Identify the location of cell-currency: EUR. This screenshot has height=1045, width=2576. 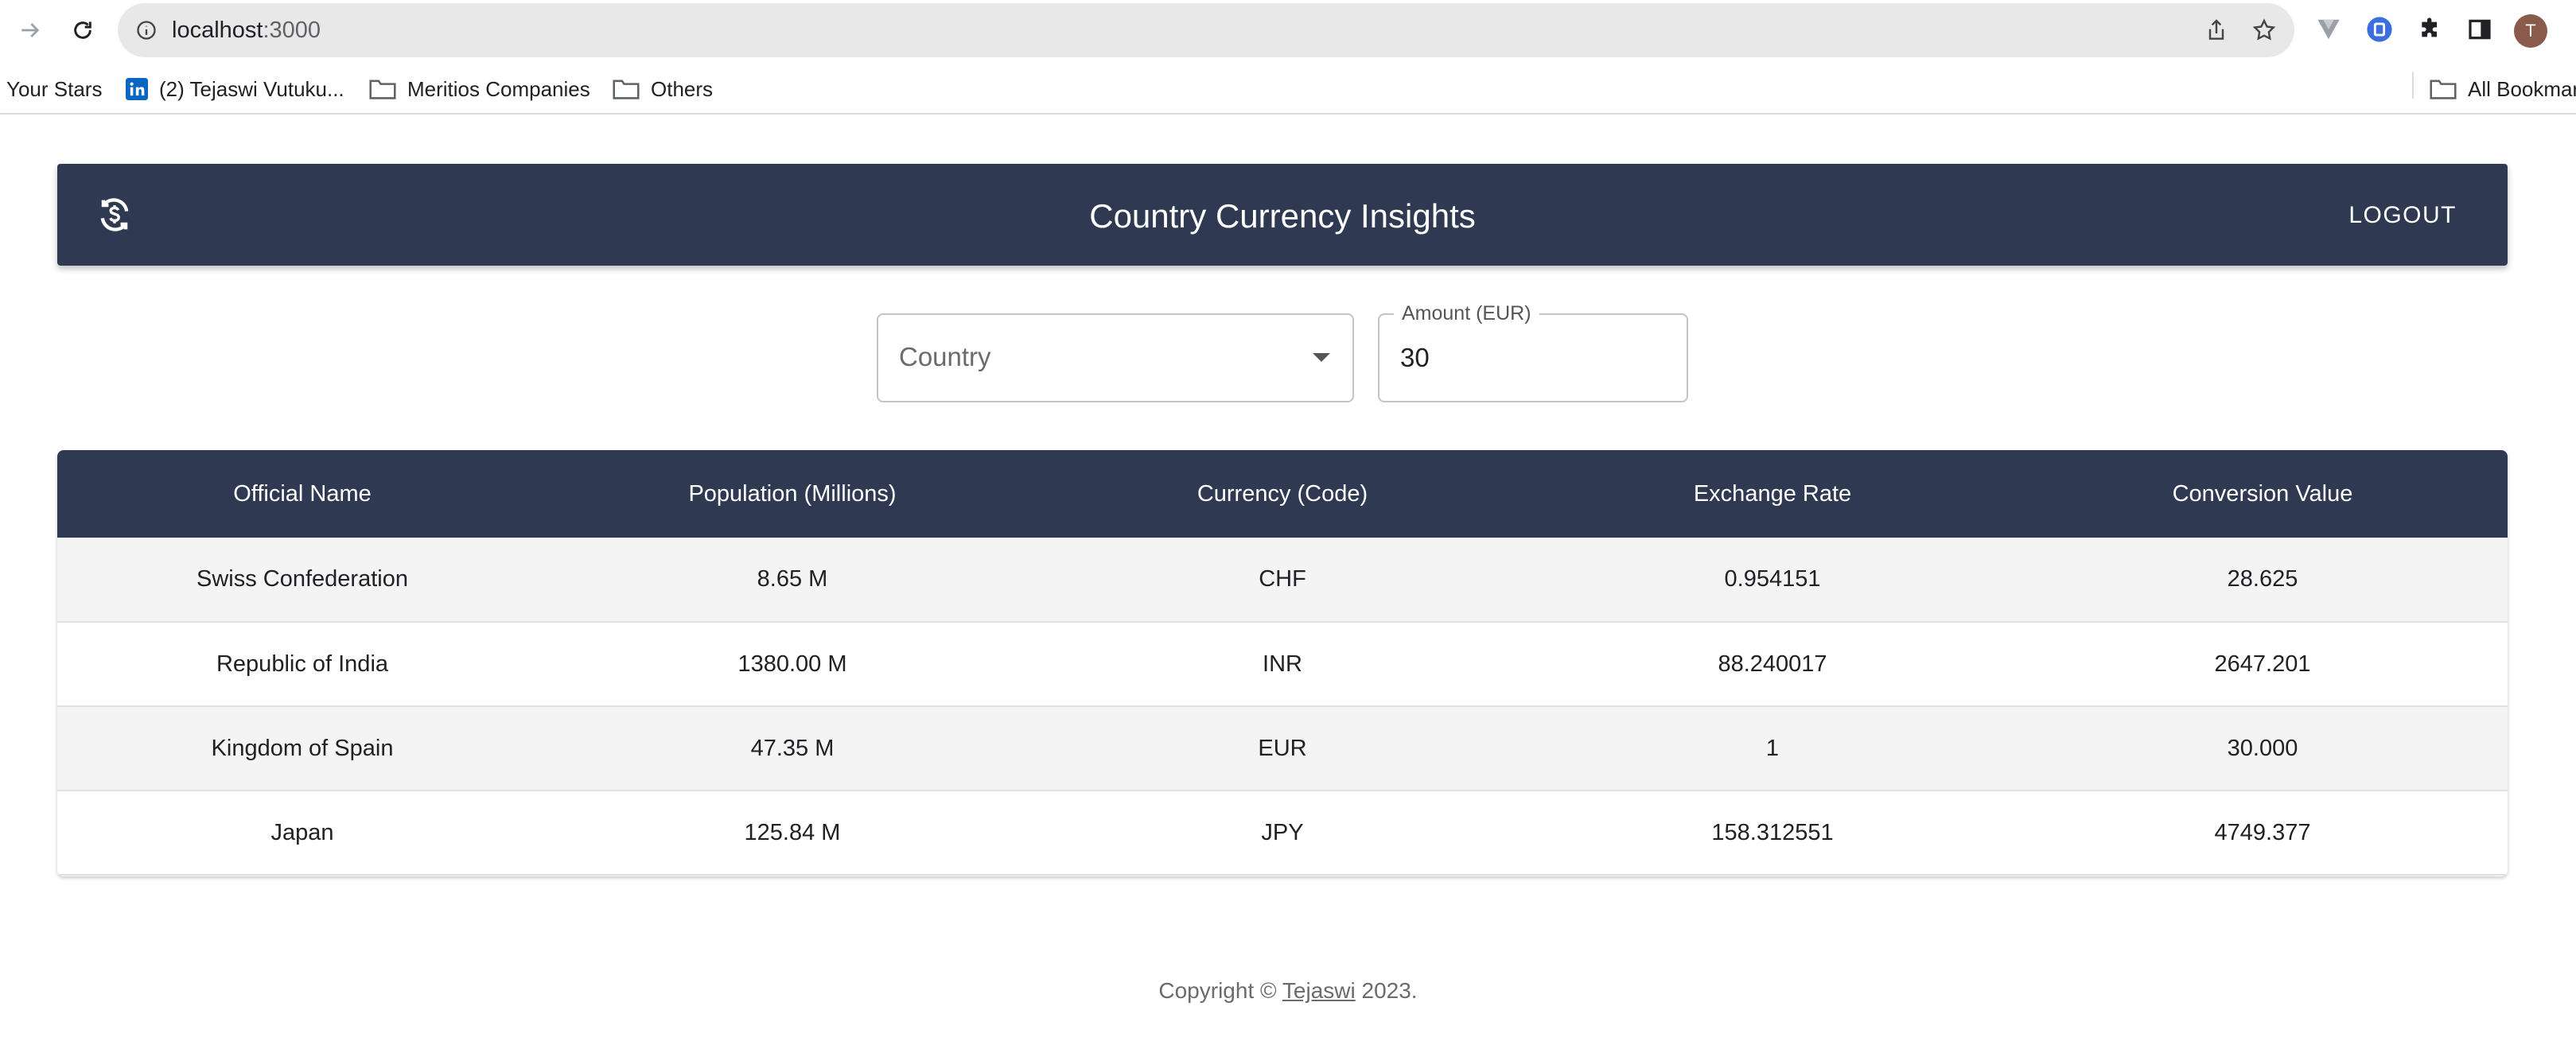
(1282, 748).